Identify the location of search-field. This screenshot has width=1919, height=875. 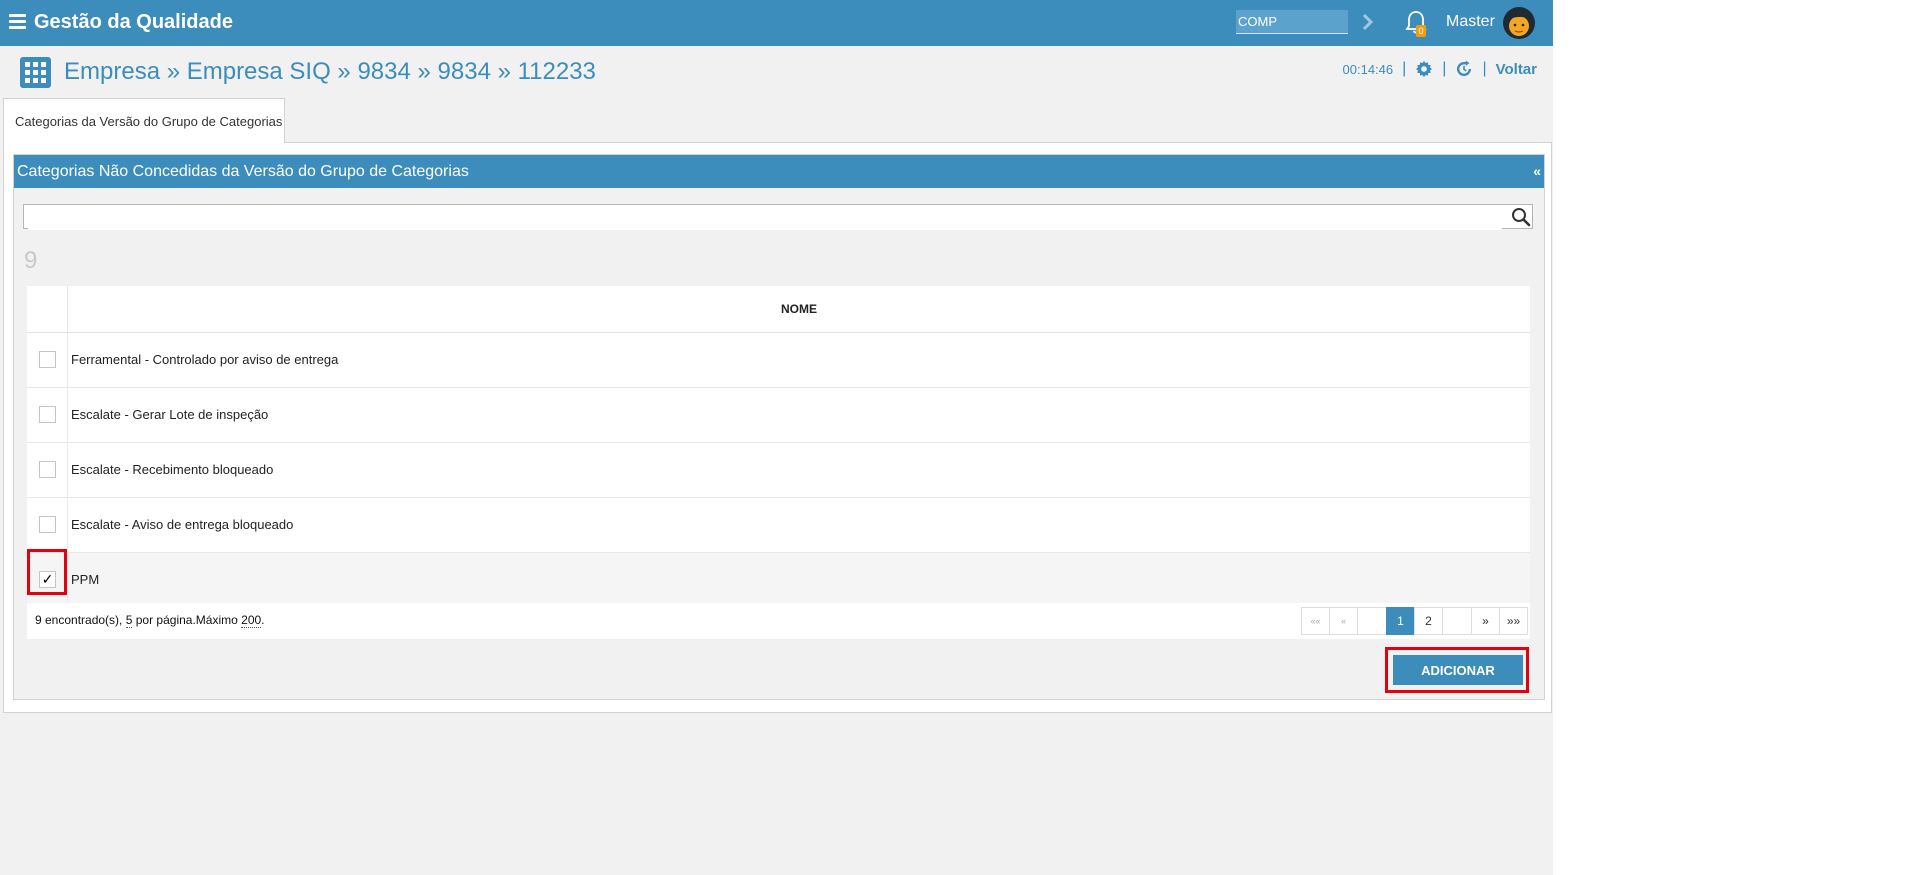
(778, 217).